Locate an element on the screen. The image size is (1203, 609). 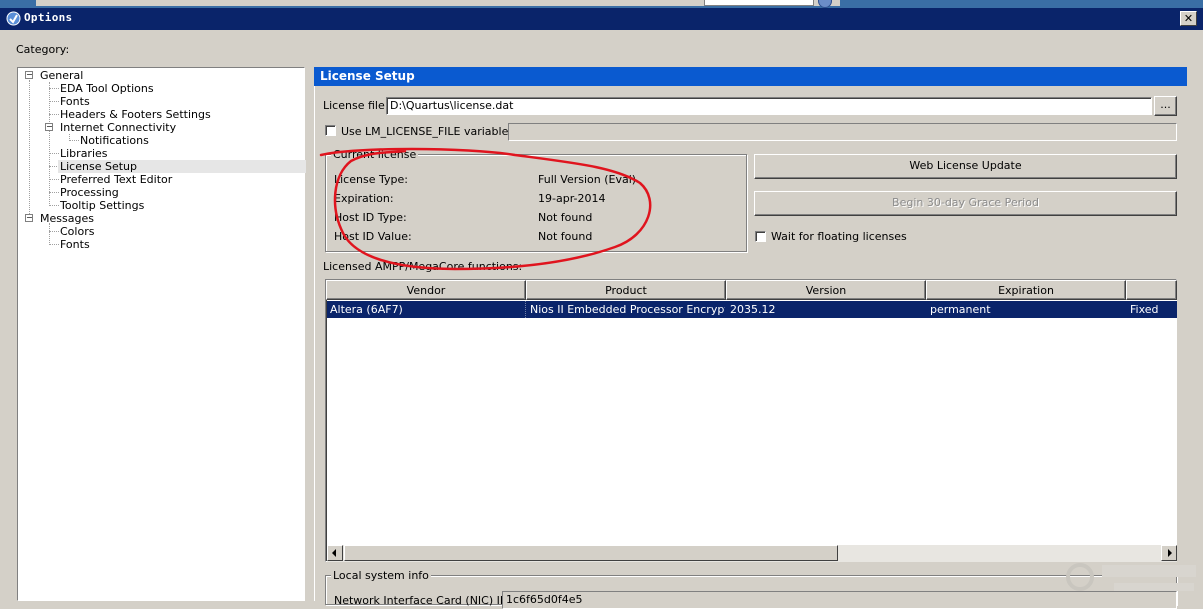
tree-item-license-setup: License Setup is located at coordinates (182, 166).